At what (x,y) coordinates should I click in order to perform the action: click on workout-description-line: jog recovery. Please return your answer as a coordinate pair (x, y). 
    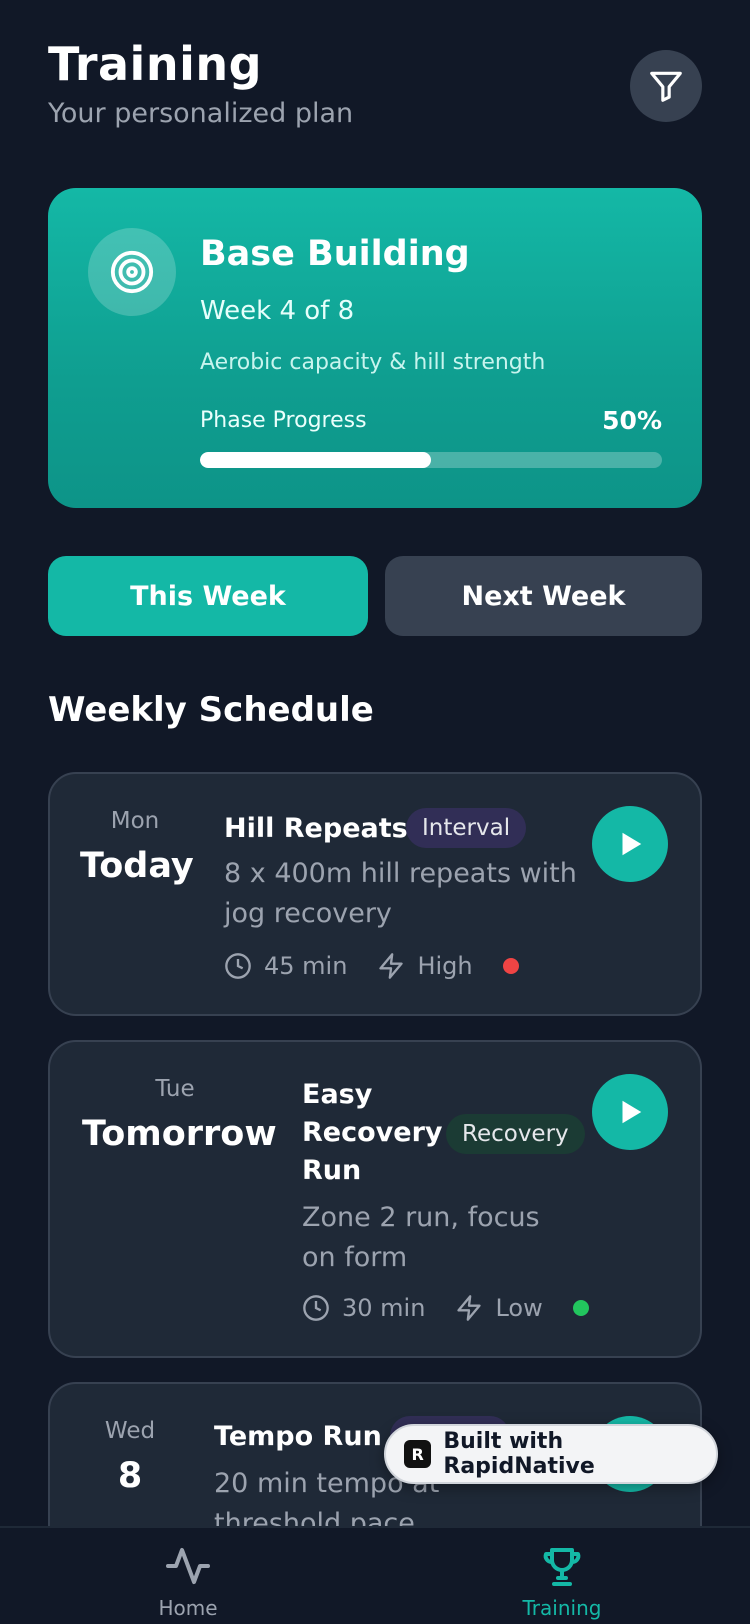
    Looking at the image, I should click on (308, 913).